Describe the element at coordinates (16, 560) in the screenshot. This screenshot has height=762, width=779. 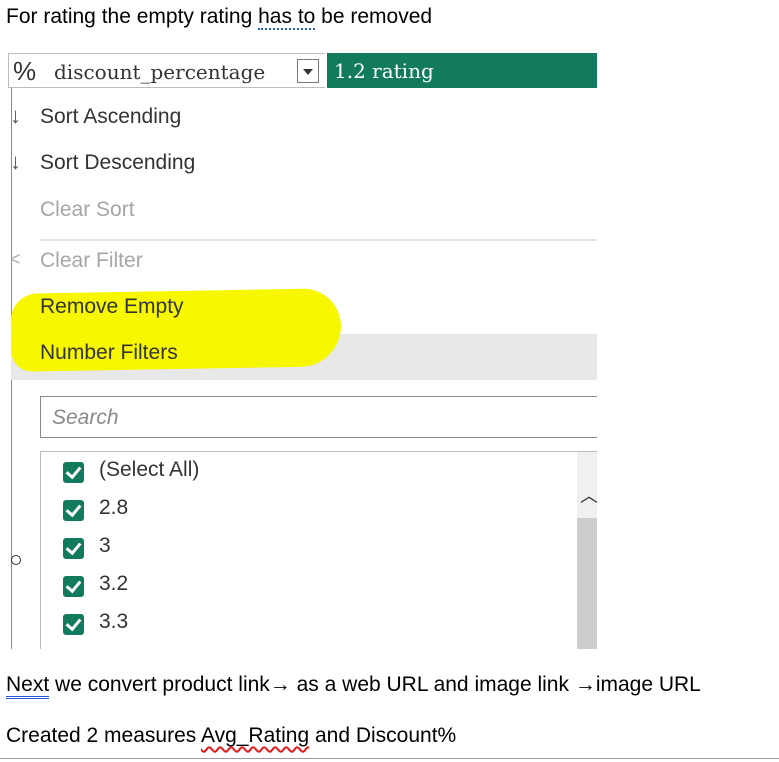
I see `resize-handle-left` at that location.